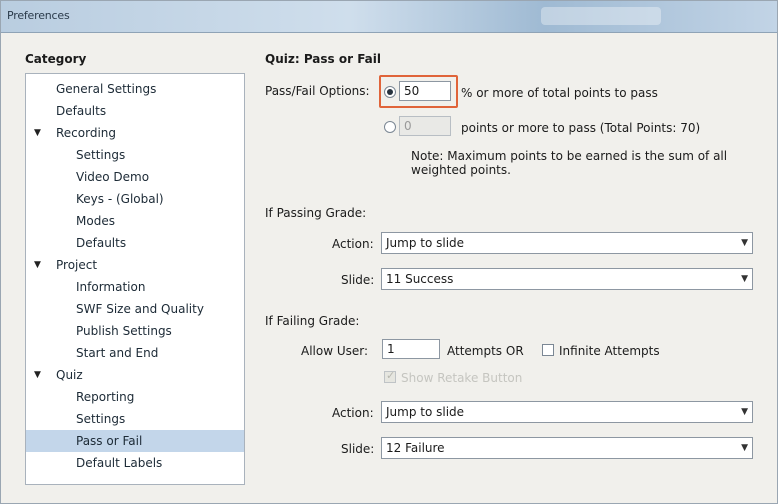  I want to click on category-item-label: Recording, so click(86, 133).